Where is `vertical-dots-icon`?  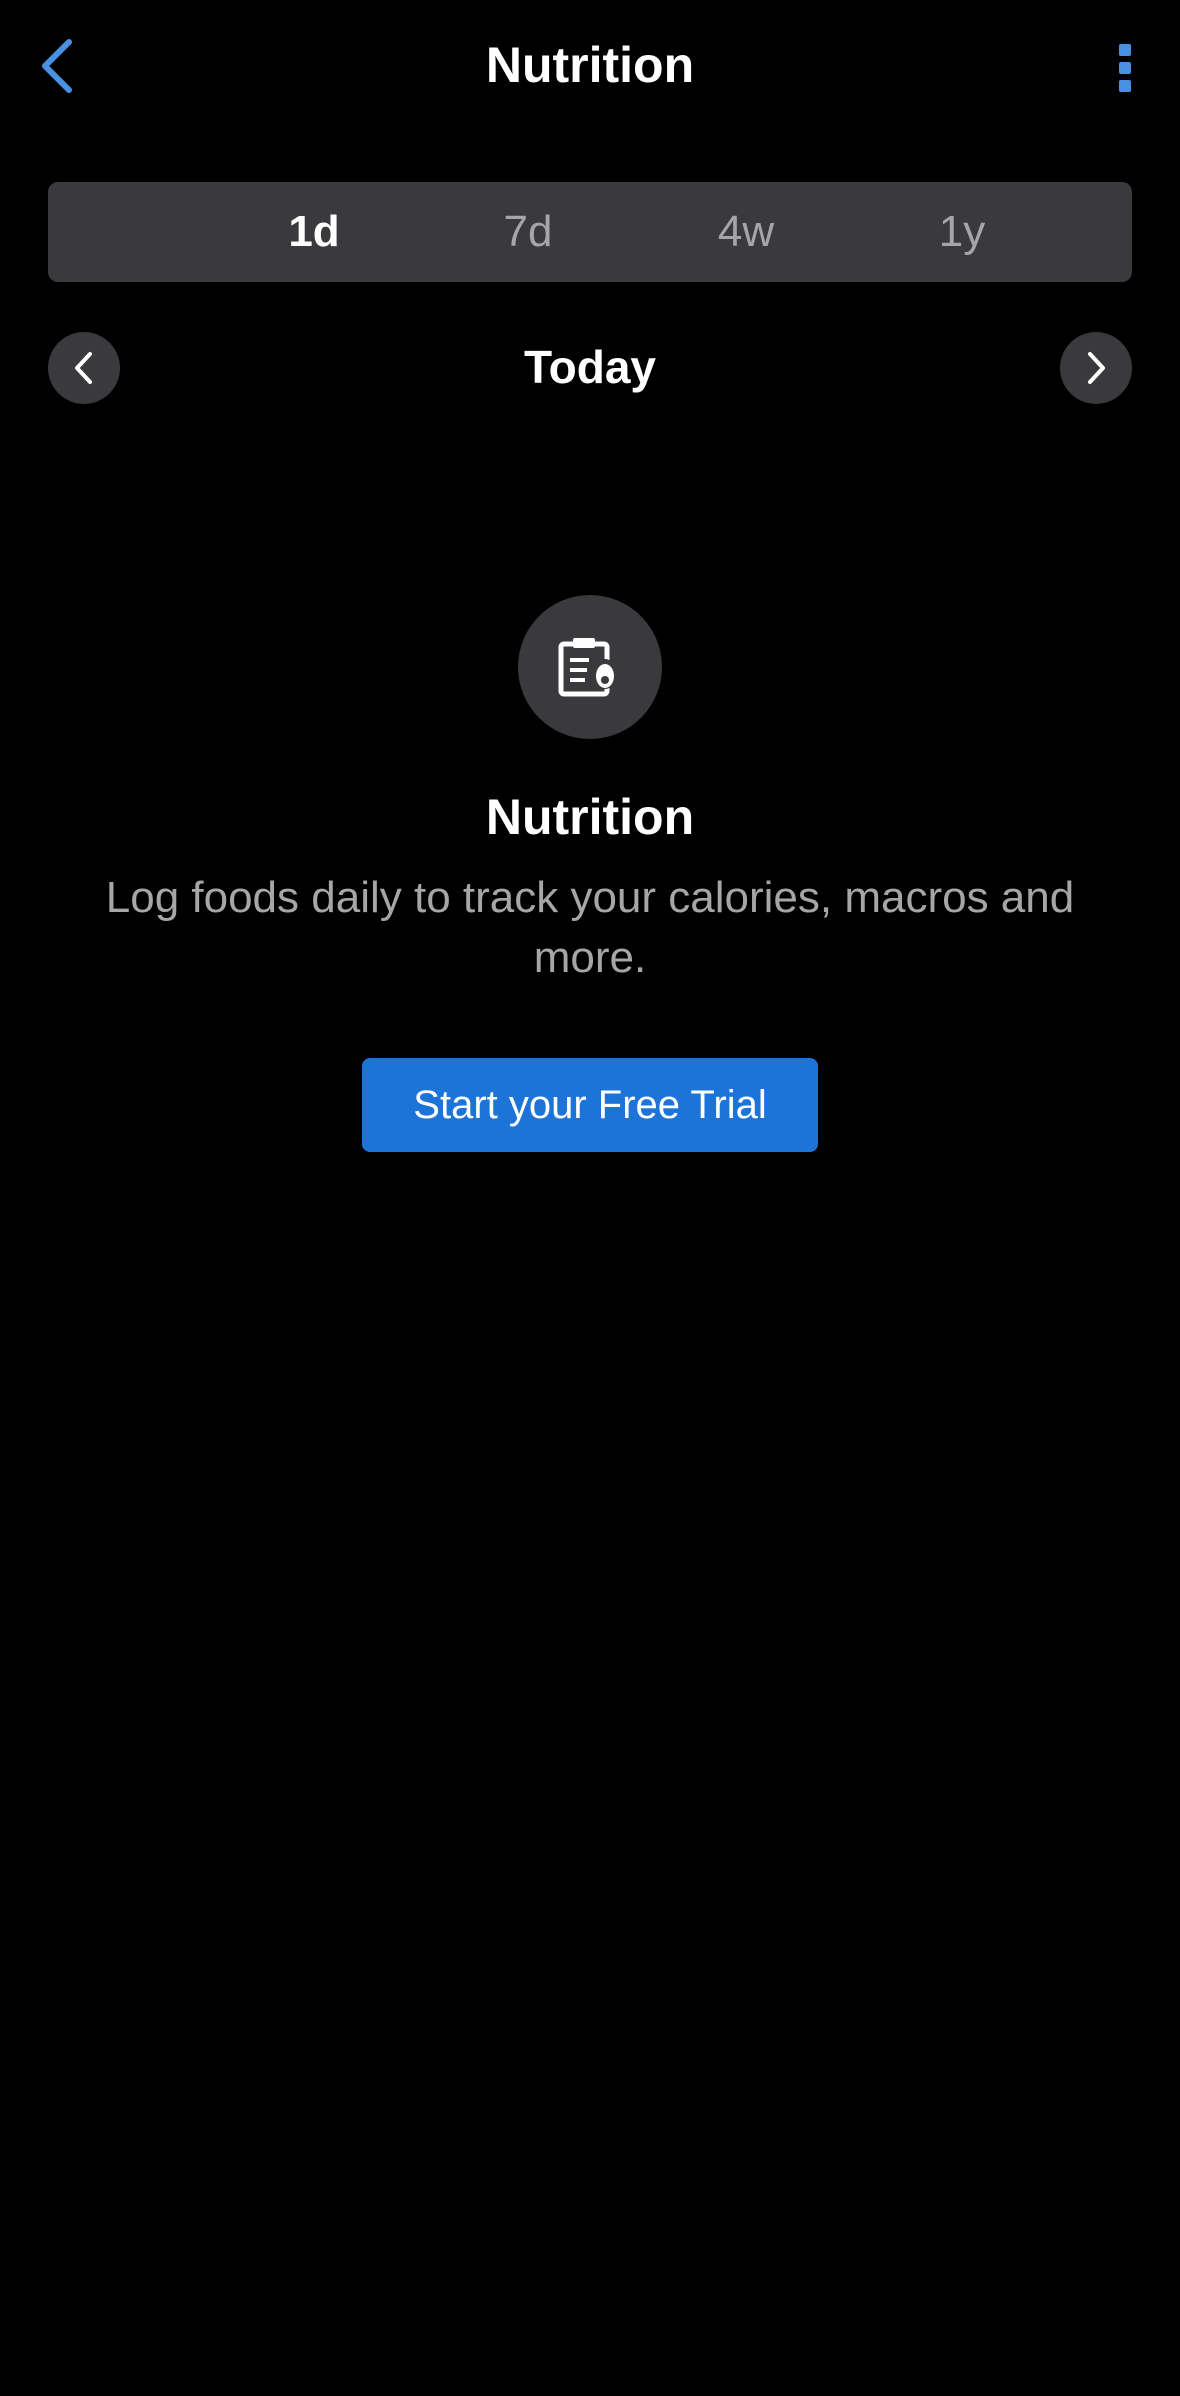 vertical-dots-icon is located at coordinates (1125, 68).